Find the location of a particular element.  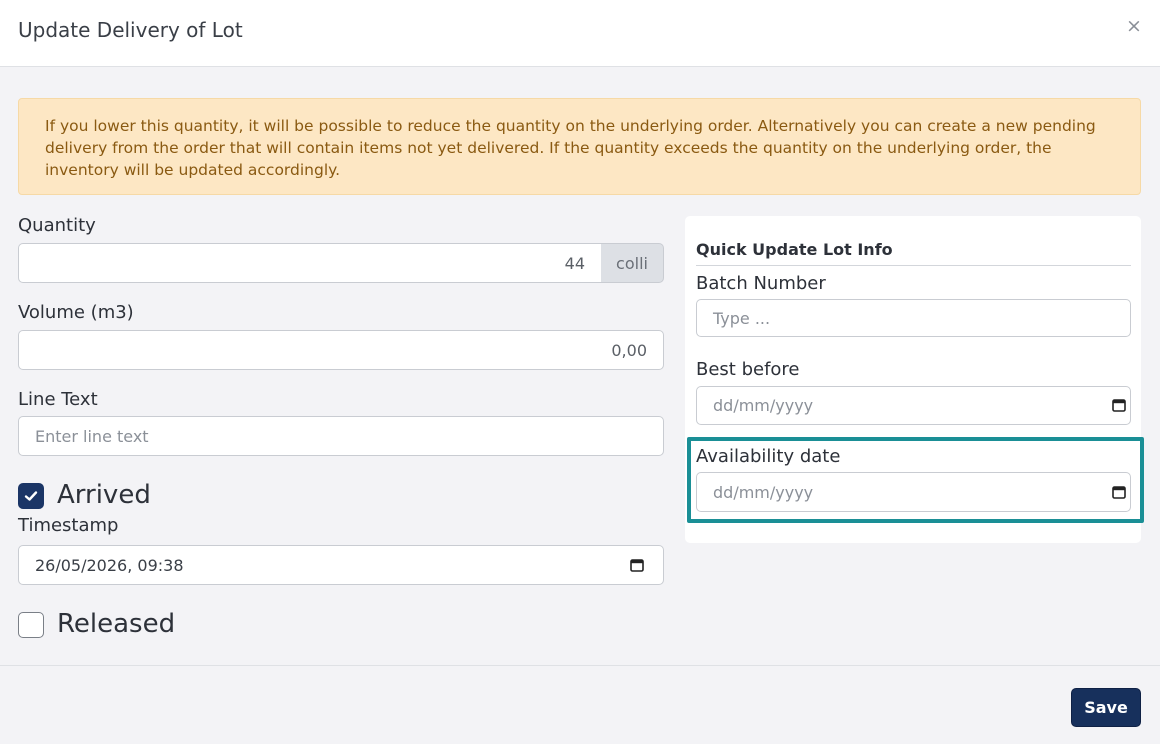

check-icon is located at coordinates (31, 496).